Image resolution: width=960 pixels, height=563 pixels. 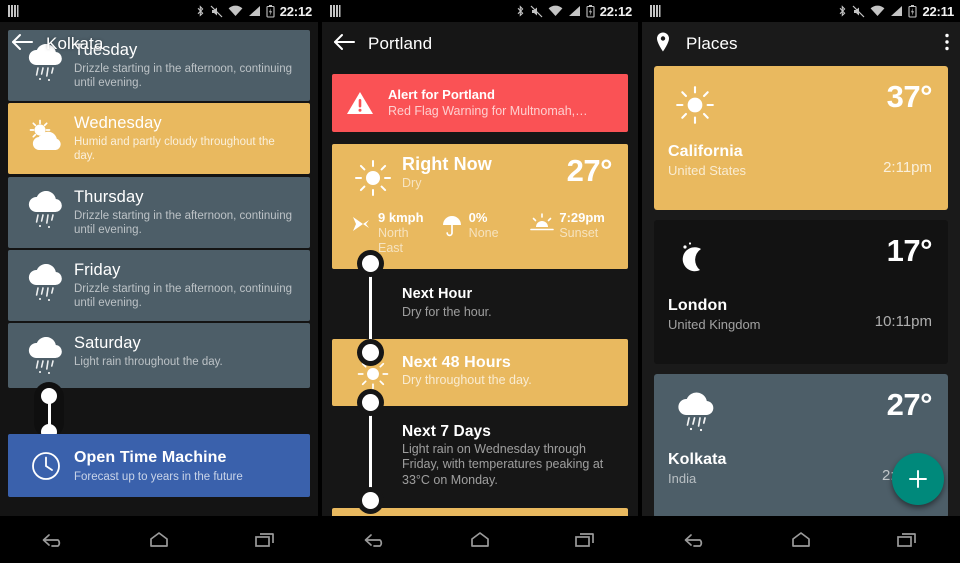 I want to click on battery-charging-icon, so click(x=590, y=11).